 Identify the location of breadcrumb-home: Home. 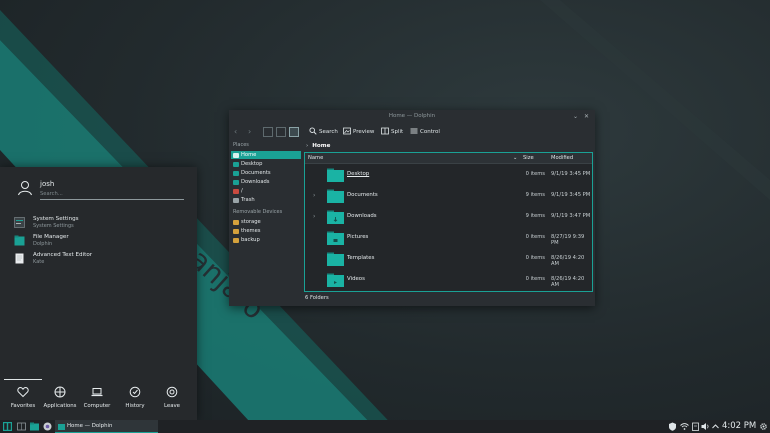
(321, 146).